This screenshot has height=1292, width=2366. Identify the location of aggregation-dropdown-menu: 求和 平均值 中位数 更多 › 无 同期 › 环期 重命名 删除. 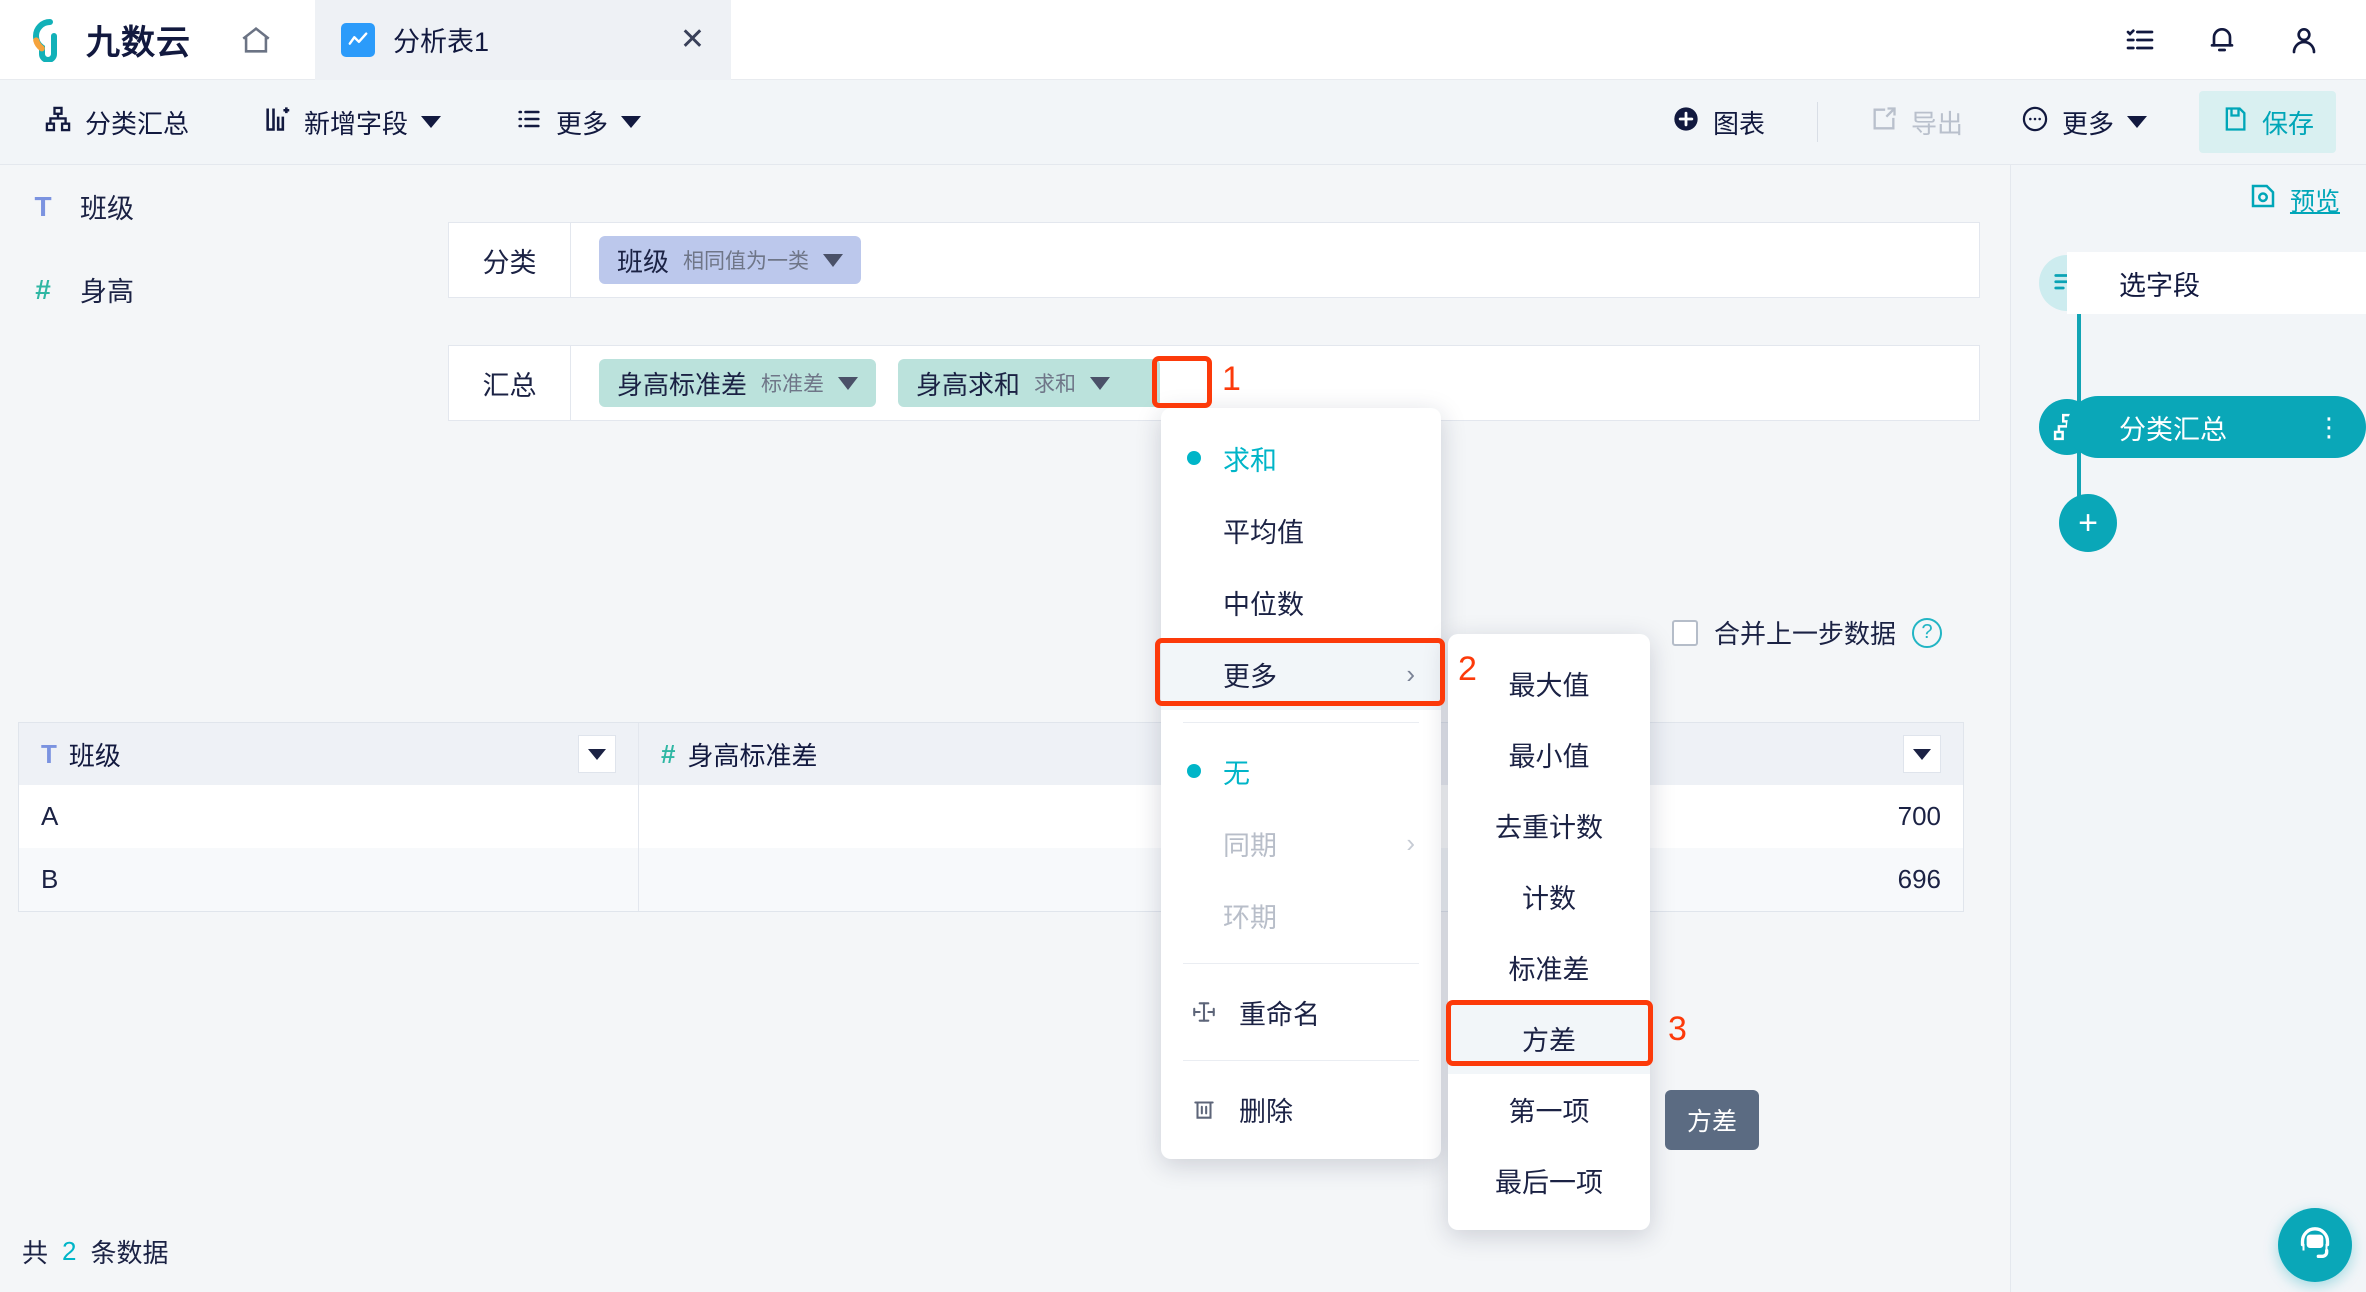
(1301, 783).